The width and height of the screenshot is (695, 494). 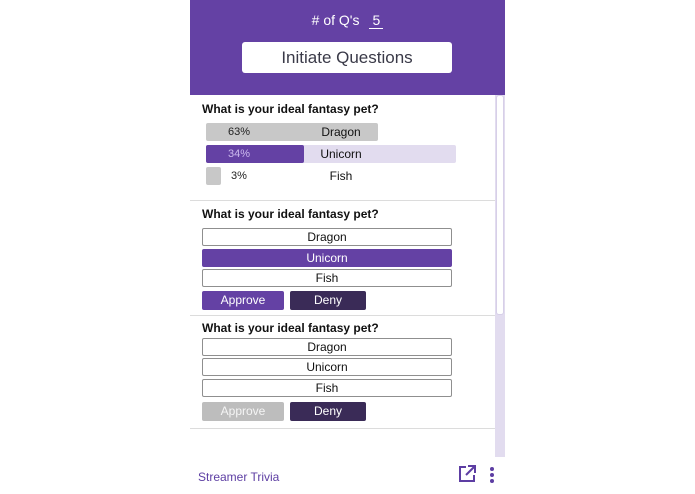 I want to click on header: # of Q's 5 Initiate Questions, so click(x=347, y=47).